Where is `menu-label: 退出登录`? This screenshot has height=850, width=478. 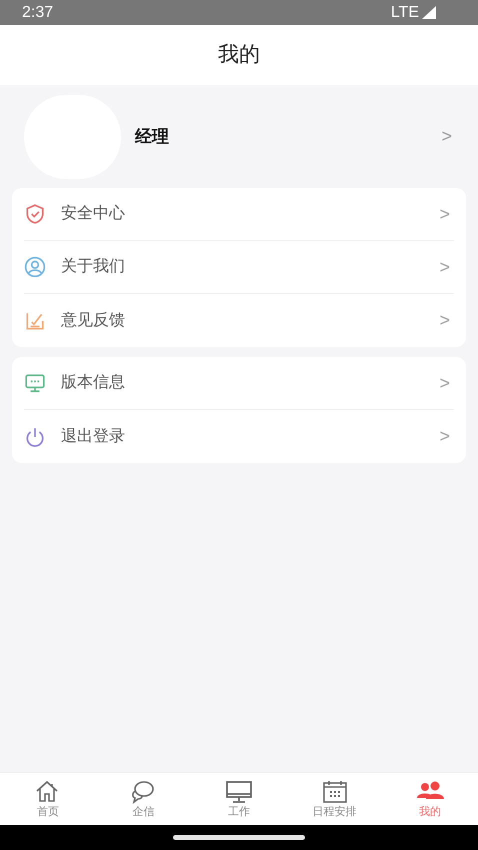 menu-label: 退出登录 is located at coordinates (93, 436).